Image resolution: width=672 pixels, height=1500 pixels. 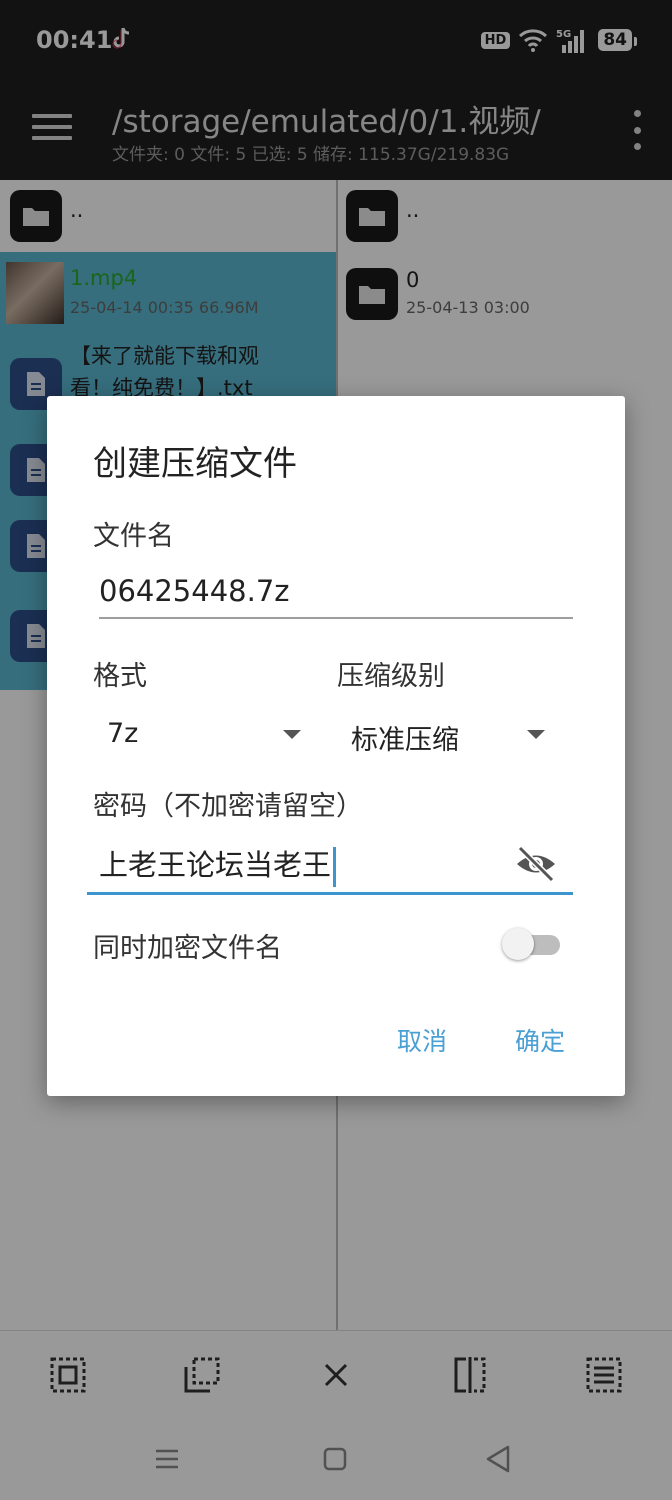 What do you see at coordinates (405, 740) in the screenshot?
I see `compression-level-value: 标准压缩` at bounding box center [405, 740].